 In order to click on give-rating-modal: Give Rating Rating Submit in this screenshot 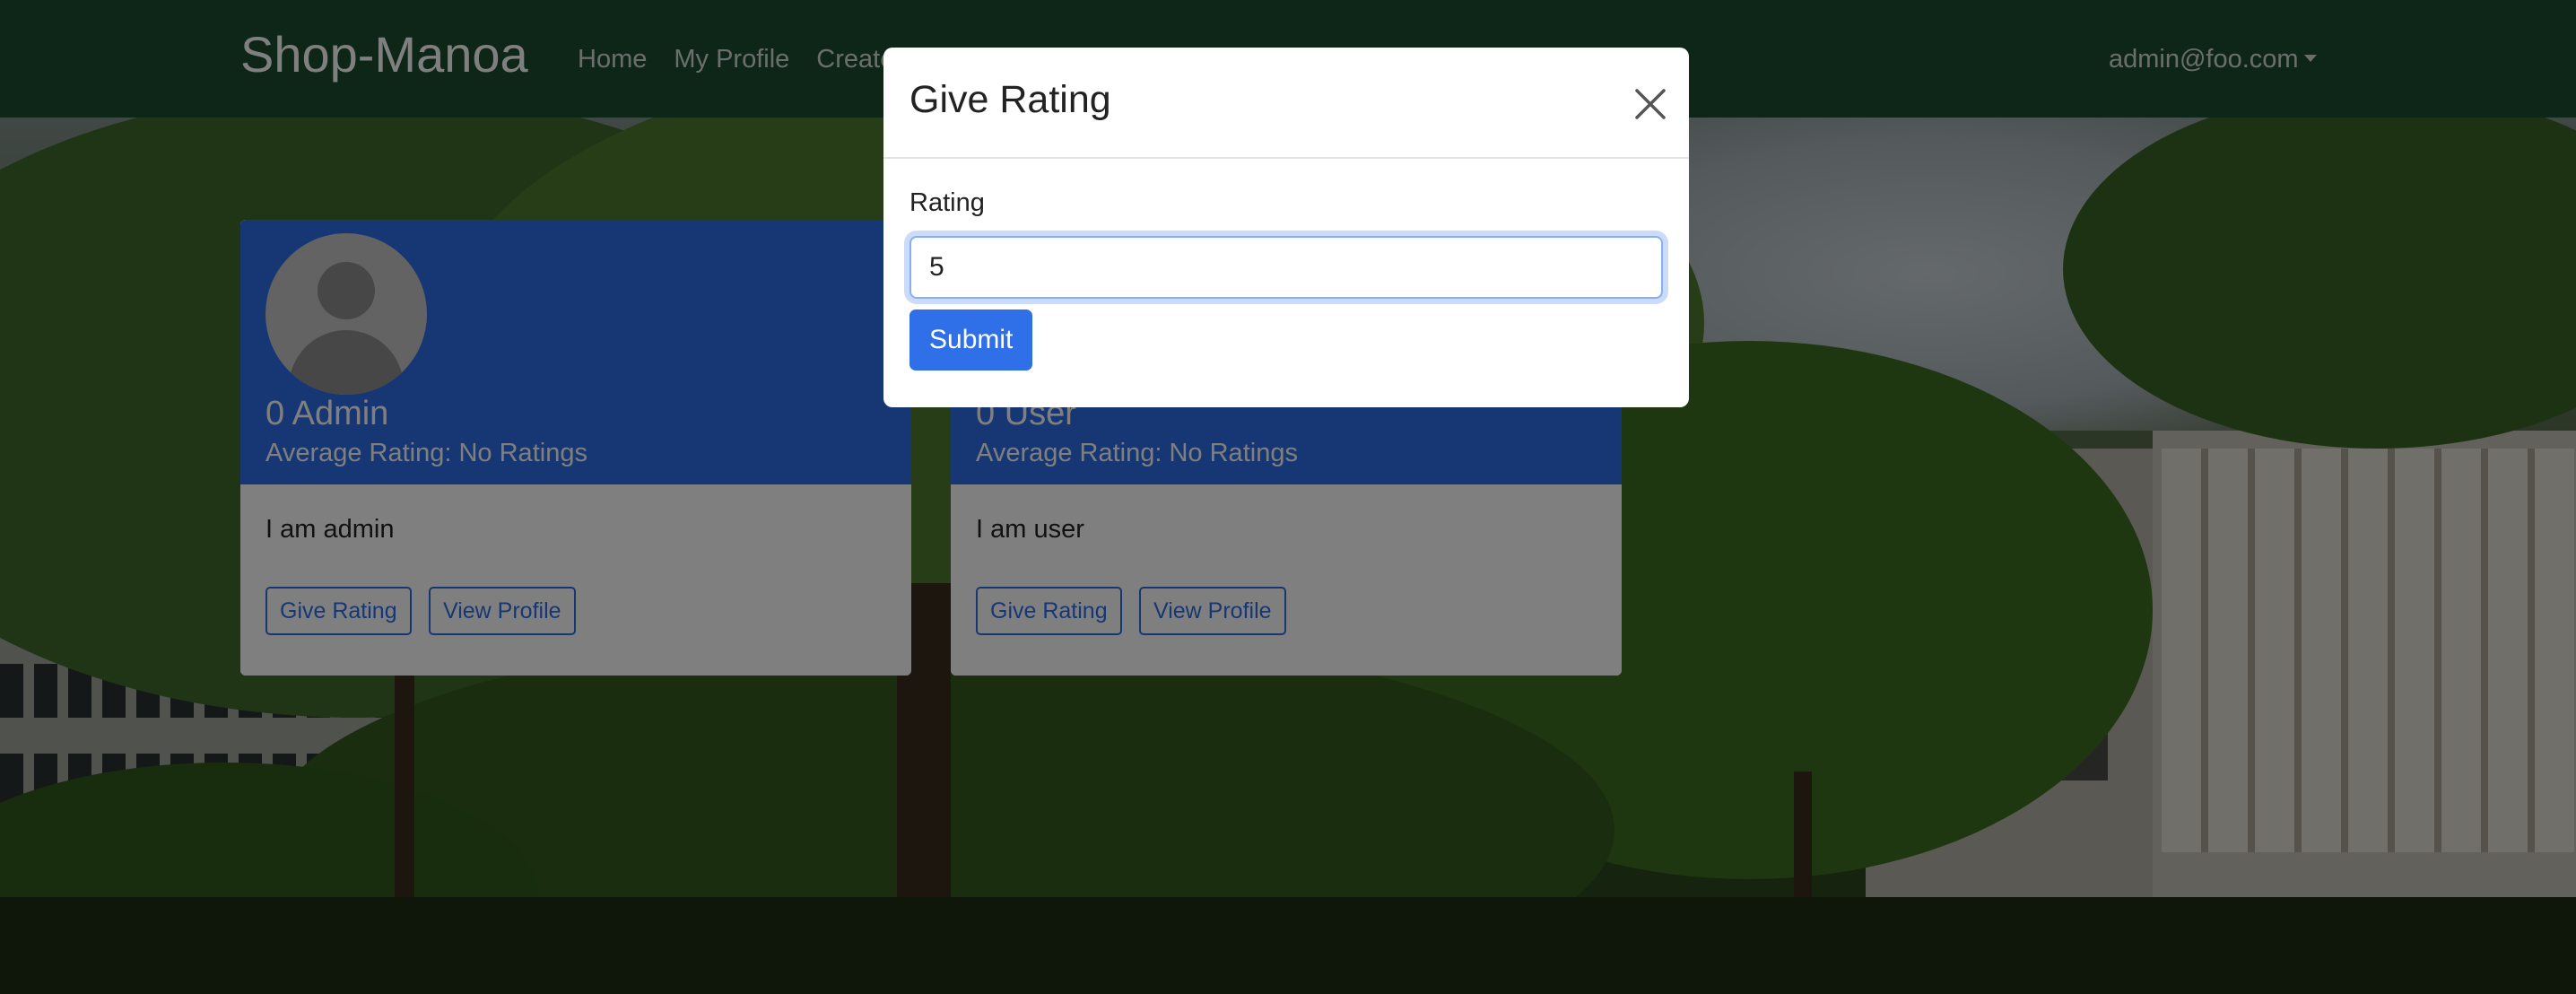, I will do `click(1286, 227)`.